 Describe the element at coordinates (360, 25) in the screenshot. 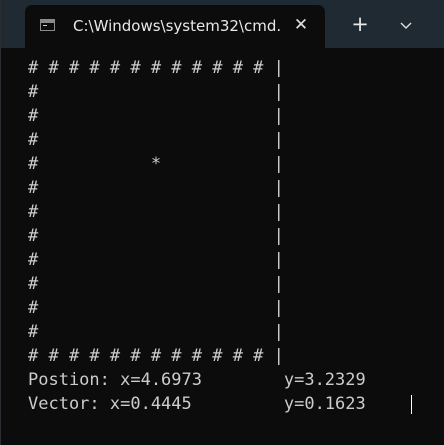

I see `new-tab-button: +` at that location.